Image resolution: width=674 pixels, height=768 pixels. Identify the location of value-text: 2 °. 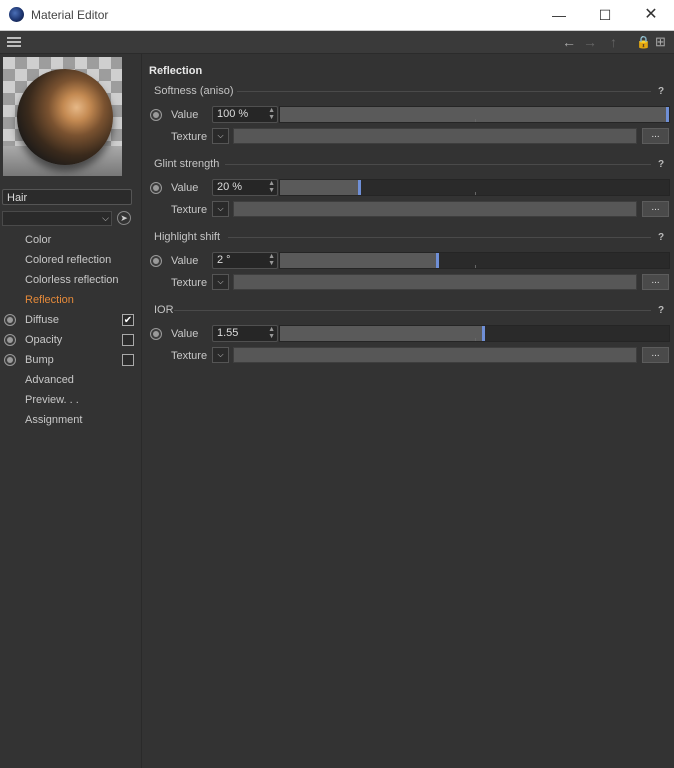
(224, 260).